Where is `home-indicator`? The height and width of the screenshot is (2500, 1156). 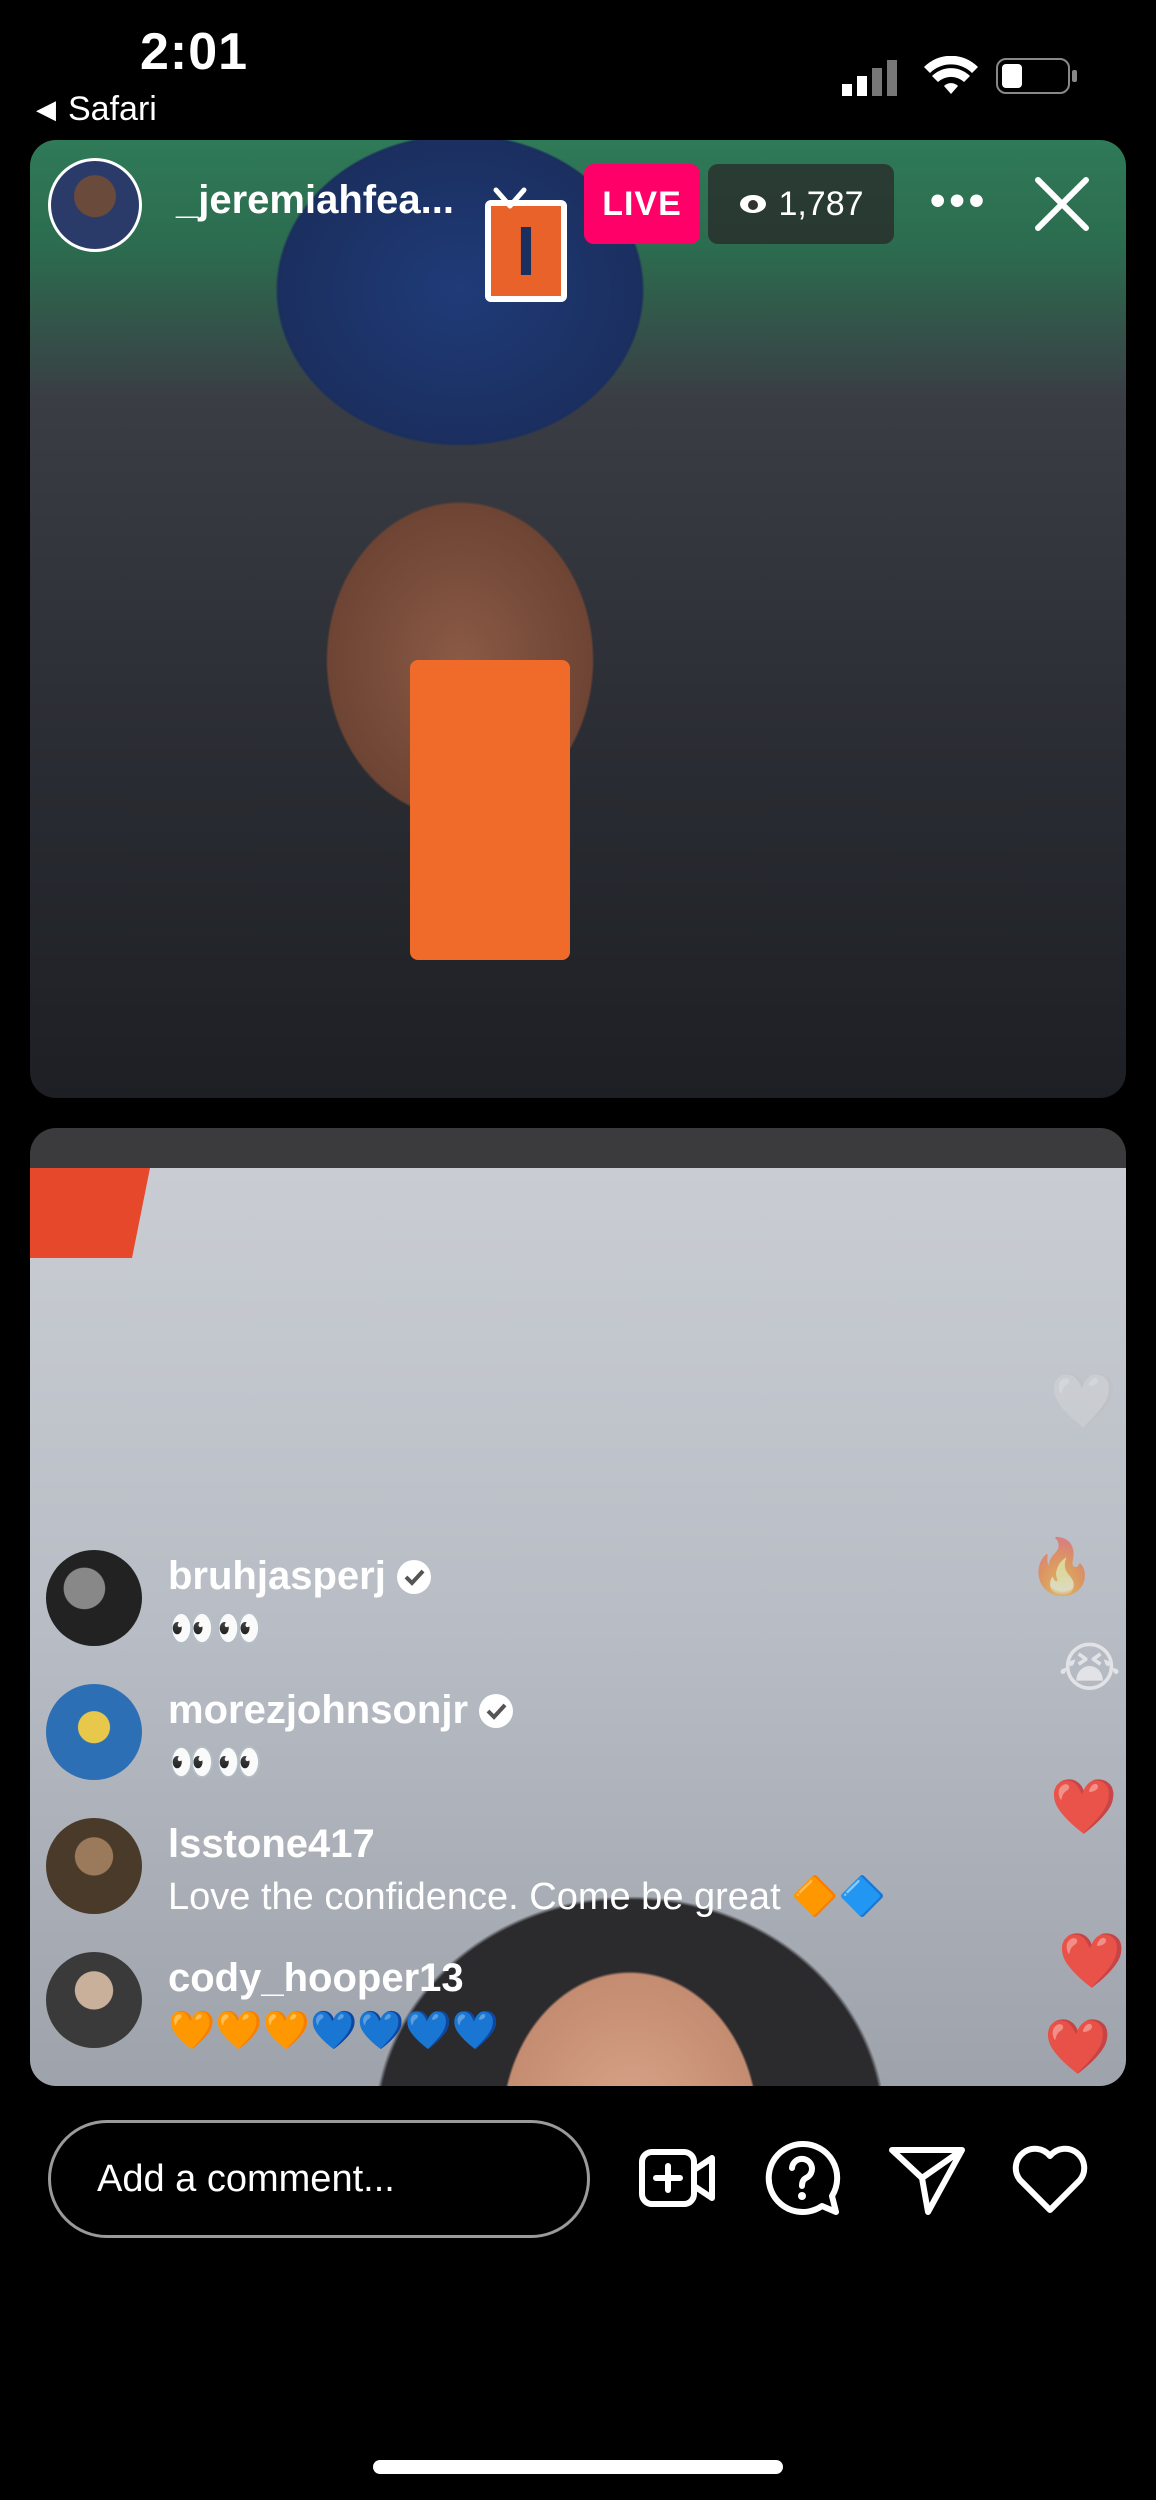
home-indicator is located at coordinates (578, 2467).